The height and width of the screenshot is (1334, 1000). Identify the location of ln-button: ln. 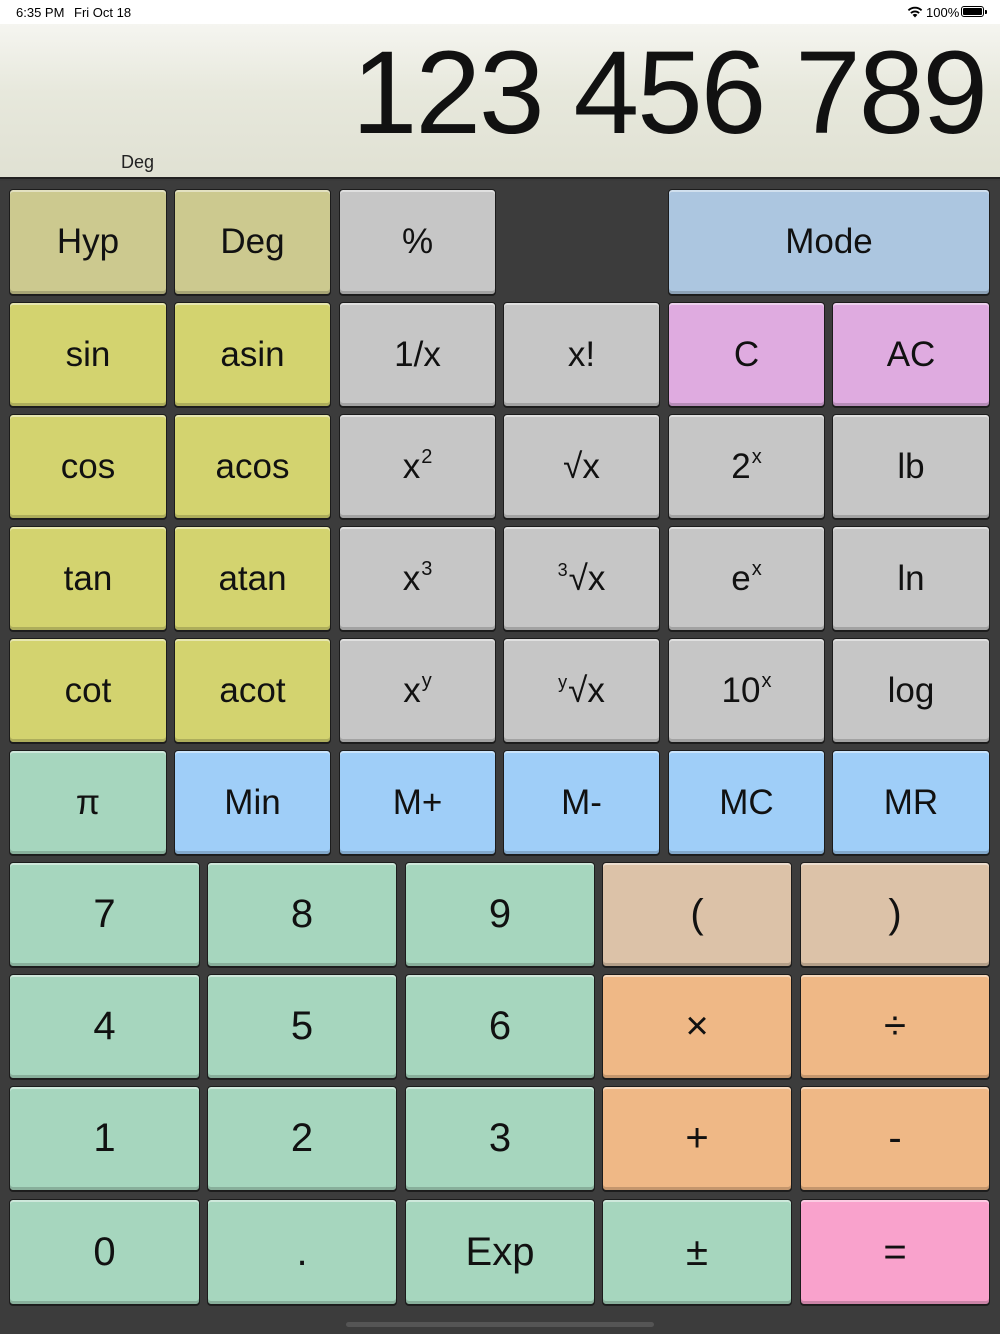
(911, 578).